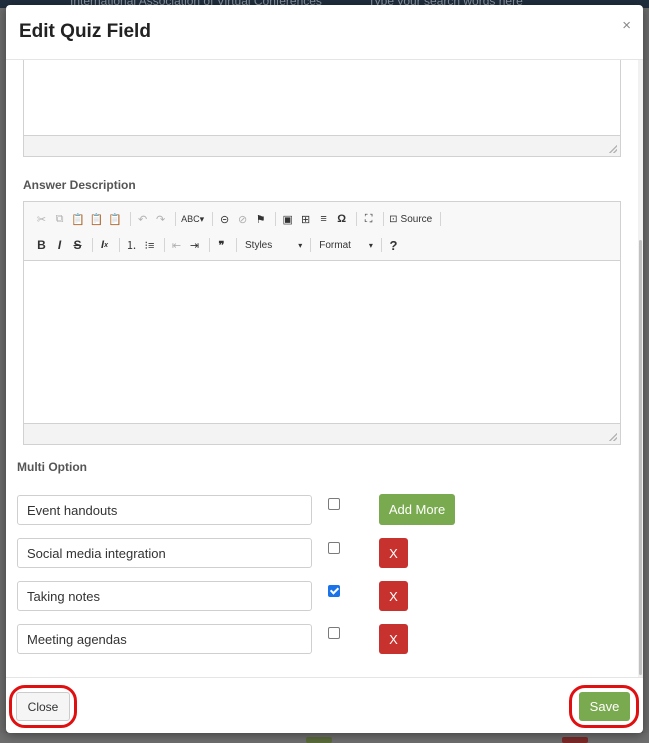 The width and height of the screenshot is (649, 743). I want to click on spellcheck-icon: ABC▾, so click(192, 219).